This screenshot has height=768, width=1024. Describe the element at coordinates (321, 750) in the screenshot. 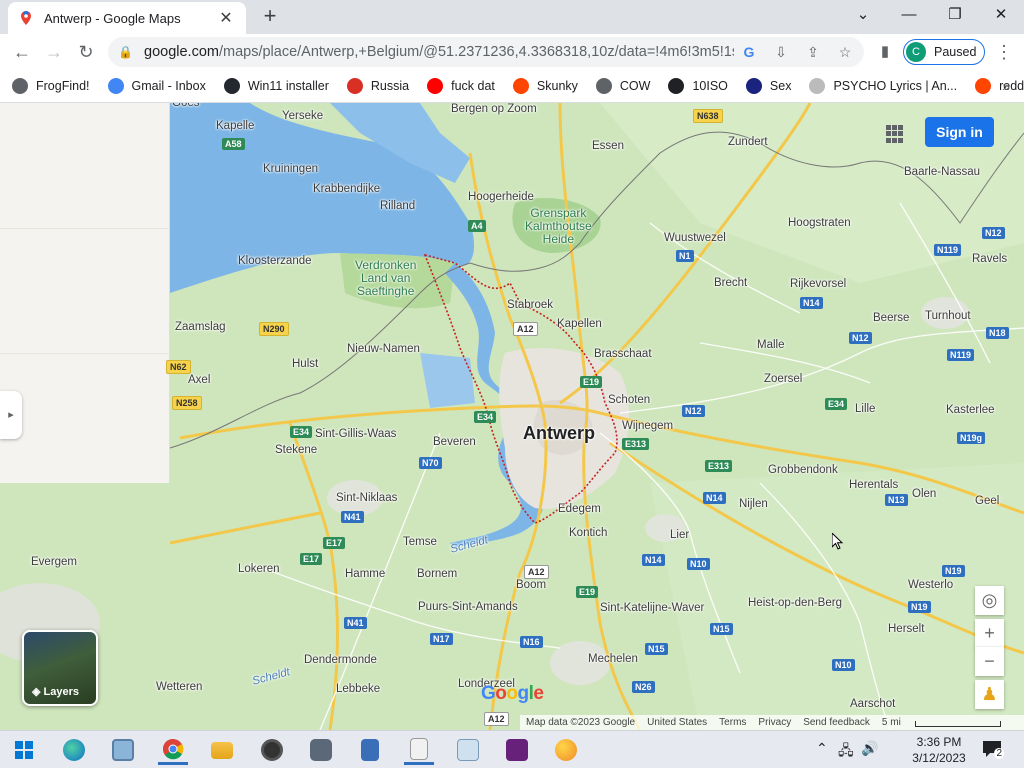

I see `camera-icon` at that location.